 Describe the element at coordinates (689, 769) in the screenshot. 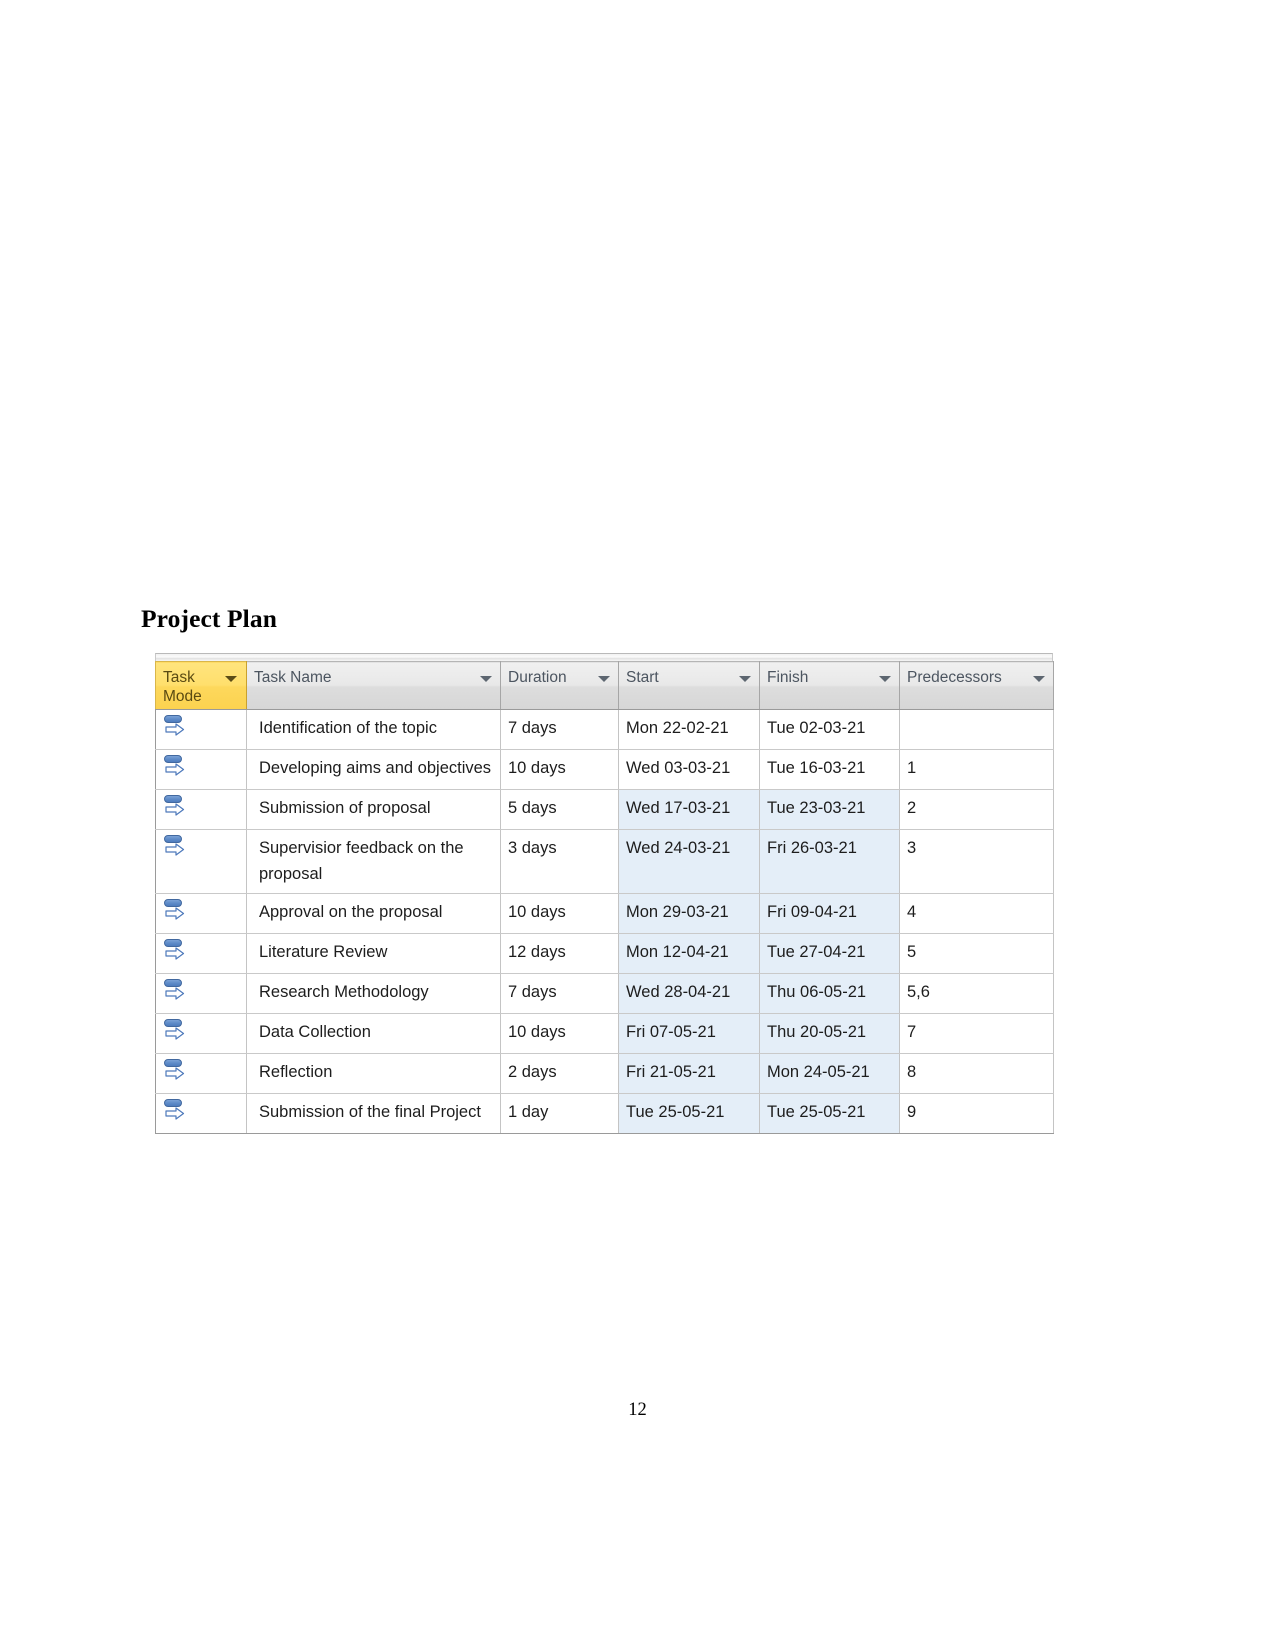

I see `cell-start: Wed 03-03-21` at that location.